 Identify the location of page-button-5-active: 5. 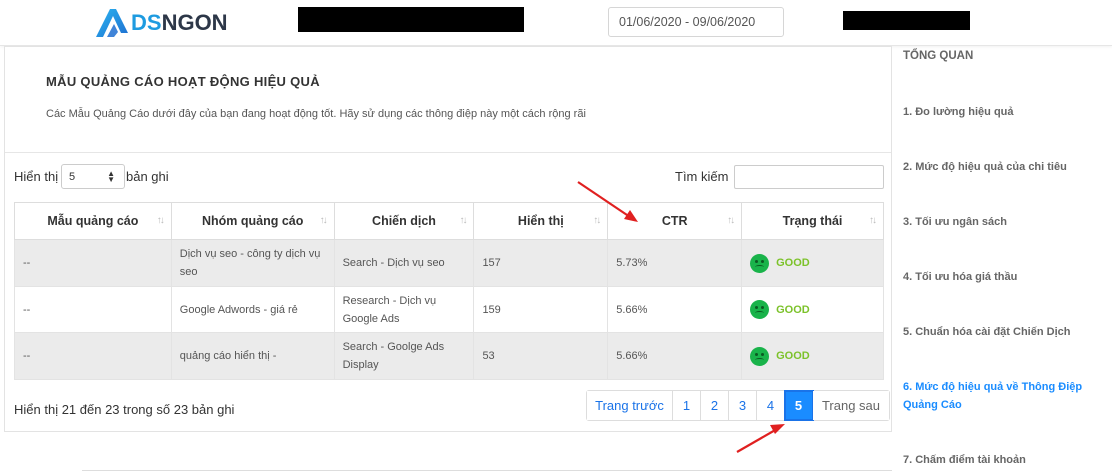
(799, 405).